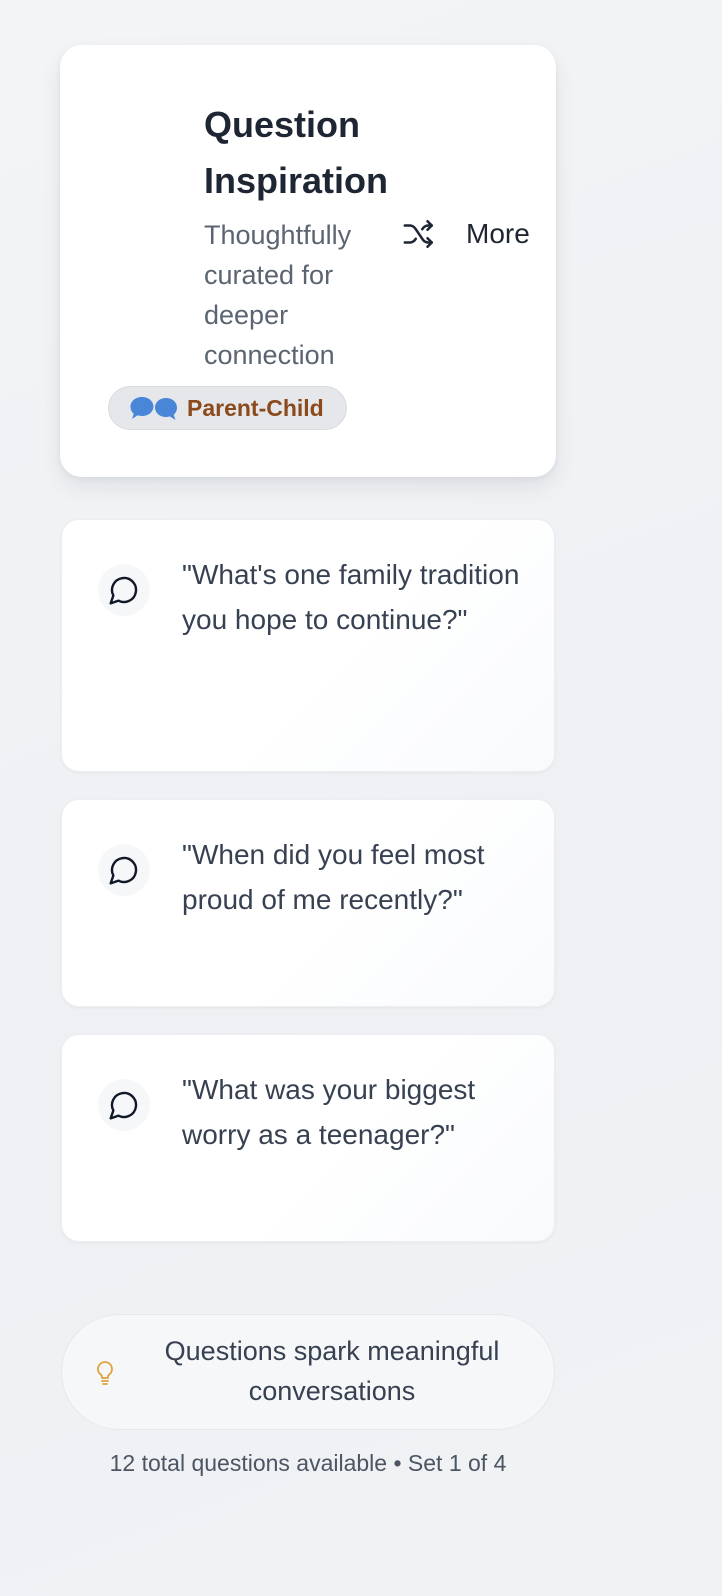  Describe the element at coordinates (498, 233) in the screenshot. I see `more-button-label: More` at that location.